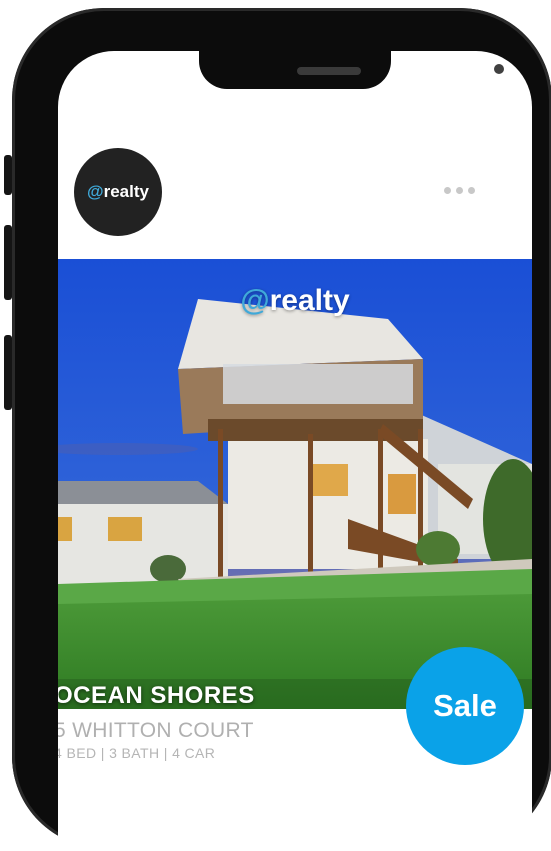  What do you see at coordinates (295, 300) in the screenshot?
I see `watermark-logo: @realty` at bounding box center [295, 300].